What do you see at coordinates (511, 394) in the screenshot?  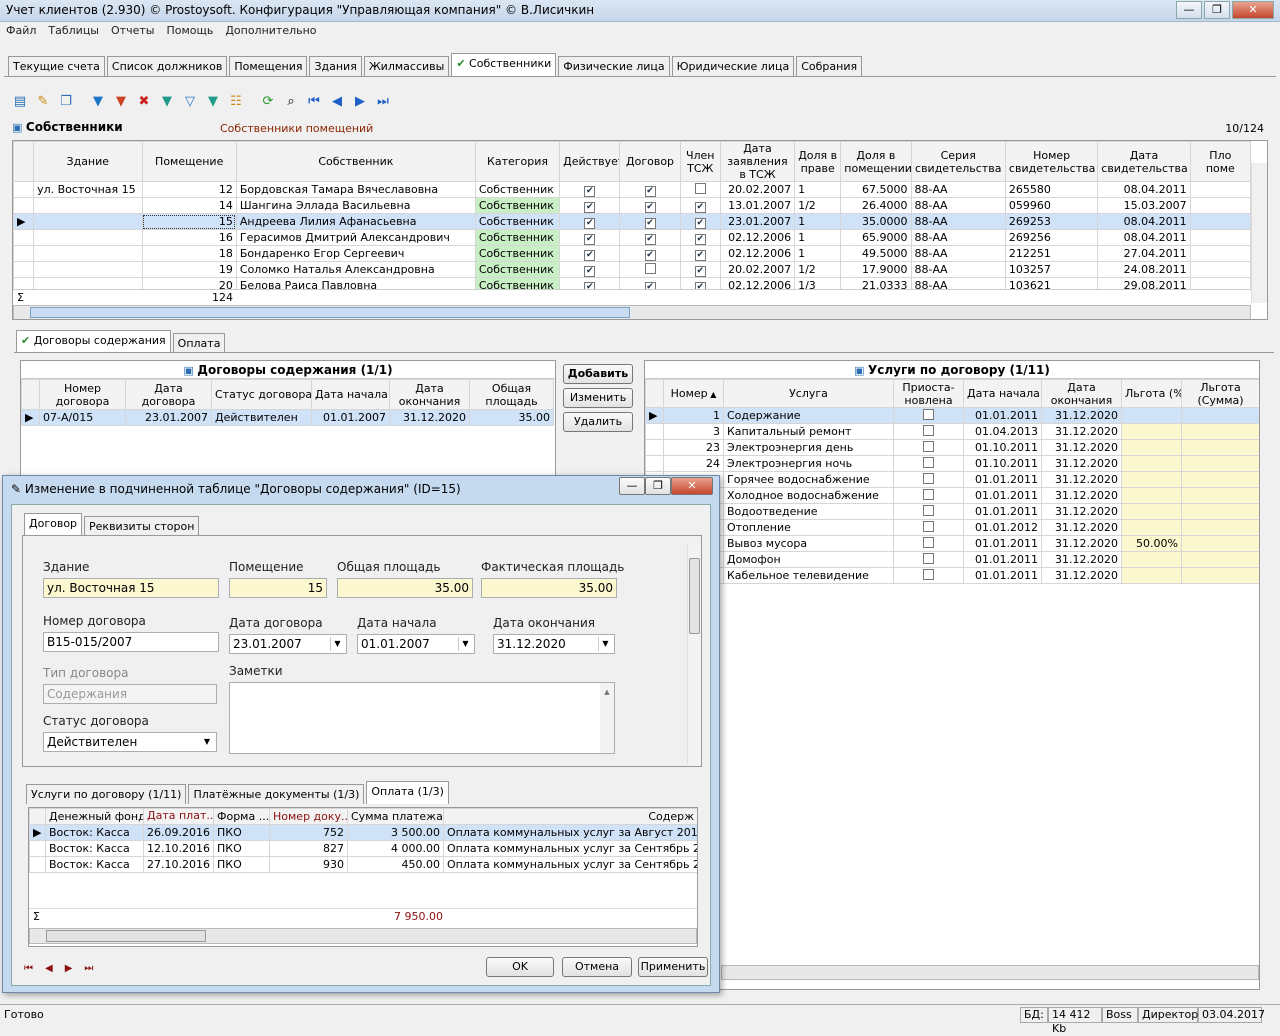 I see `col-total-area: Общая площадь` at bounding box center [511, 394].